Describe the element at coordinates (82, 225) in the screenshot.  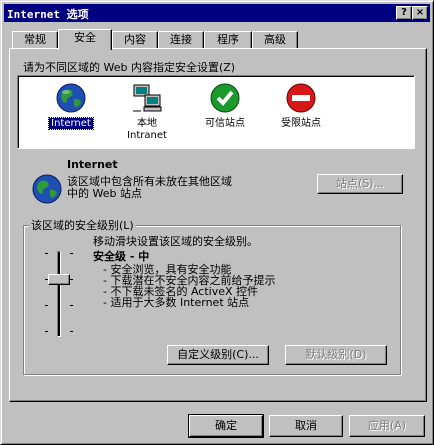
I see `security-level-label: 该区域的安全级别(L)` at that location.